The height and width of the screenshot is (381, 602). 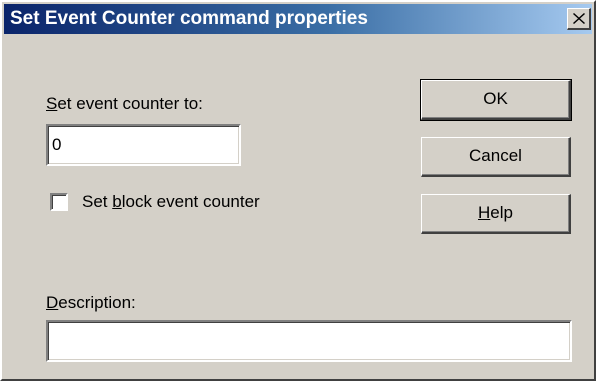 What do you see at coordinates (189, 18) in the screenshot?
I see `window-title: Set Event Counter command properties` at bounding box center [189, 18].